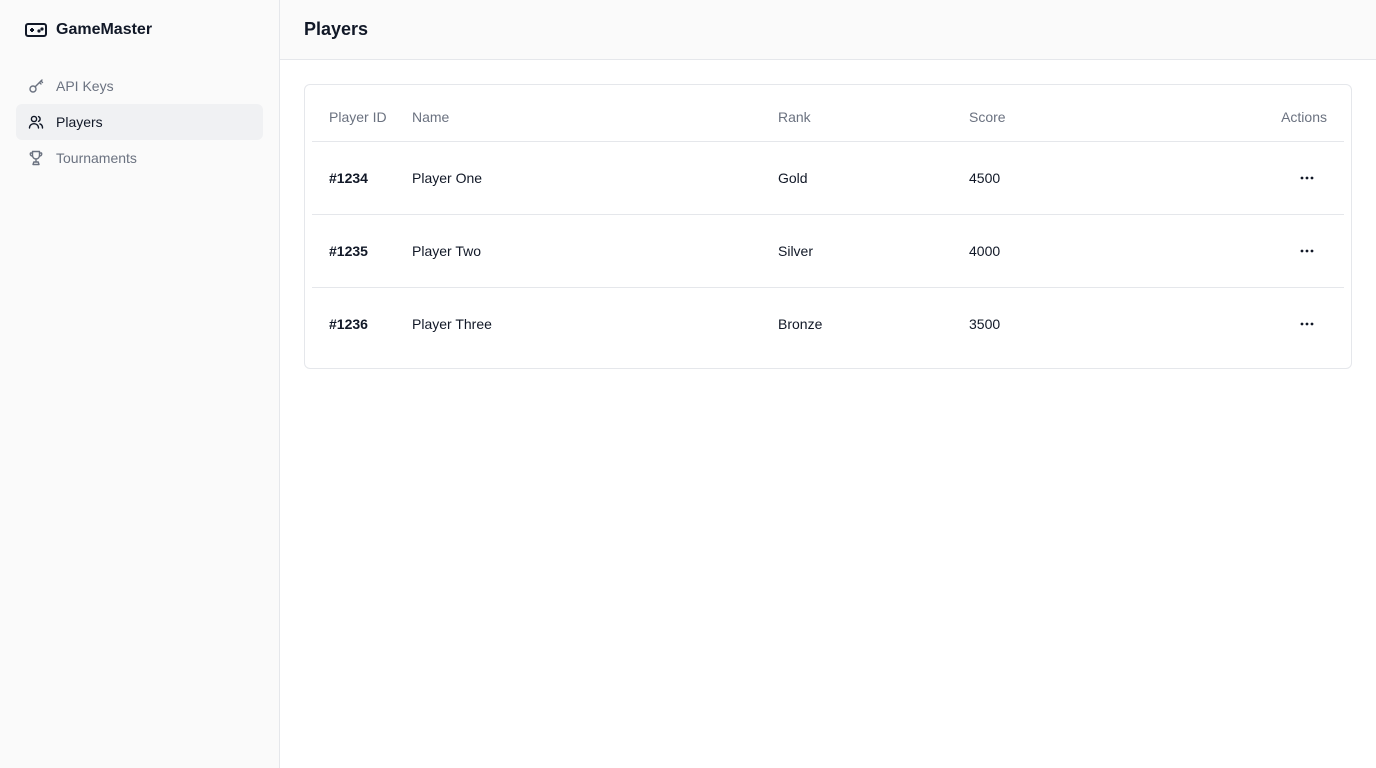 This screenshot has width=1376, height=768. Describe the element at coordinates (85, 86) in the screenshot. I see `sidebar-item-label: API Keys` at that location.